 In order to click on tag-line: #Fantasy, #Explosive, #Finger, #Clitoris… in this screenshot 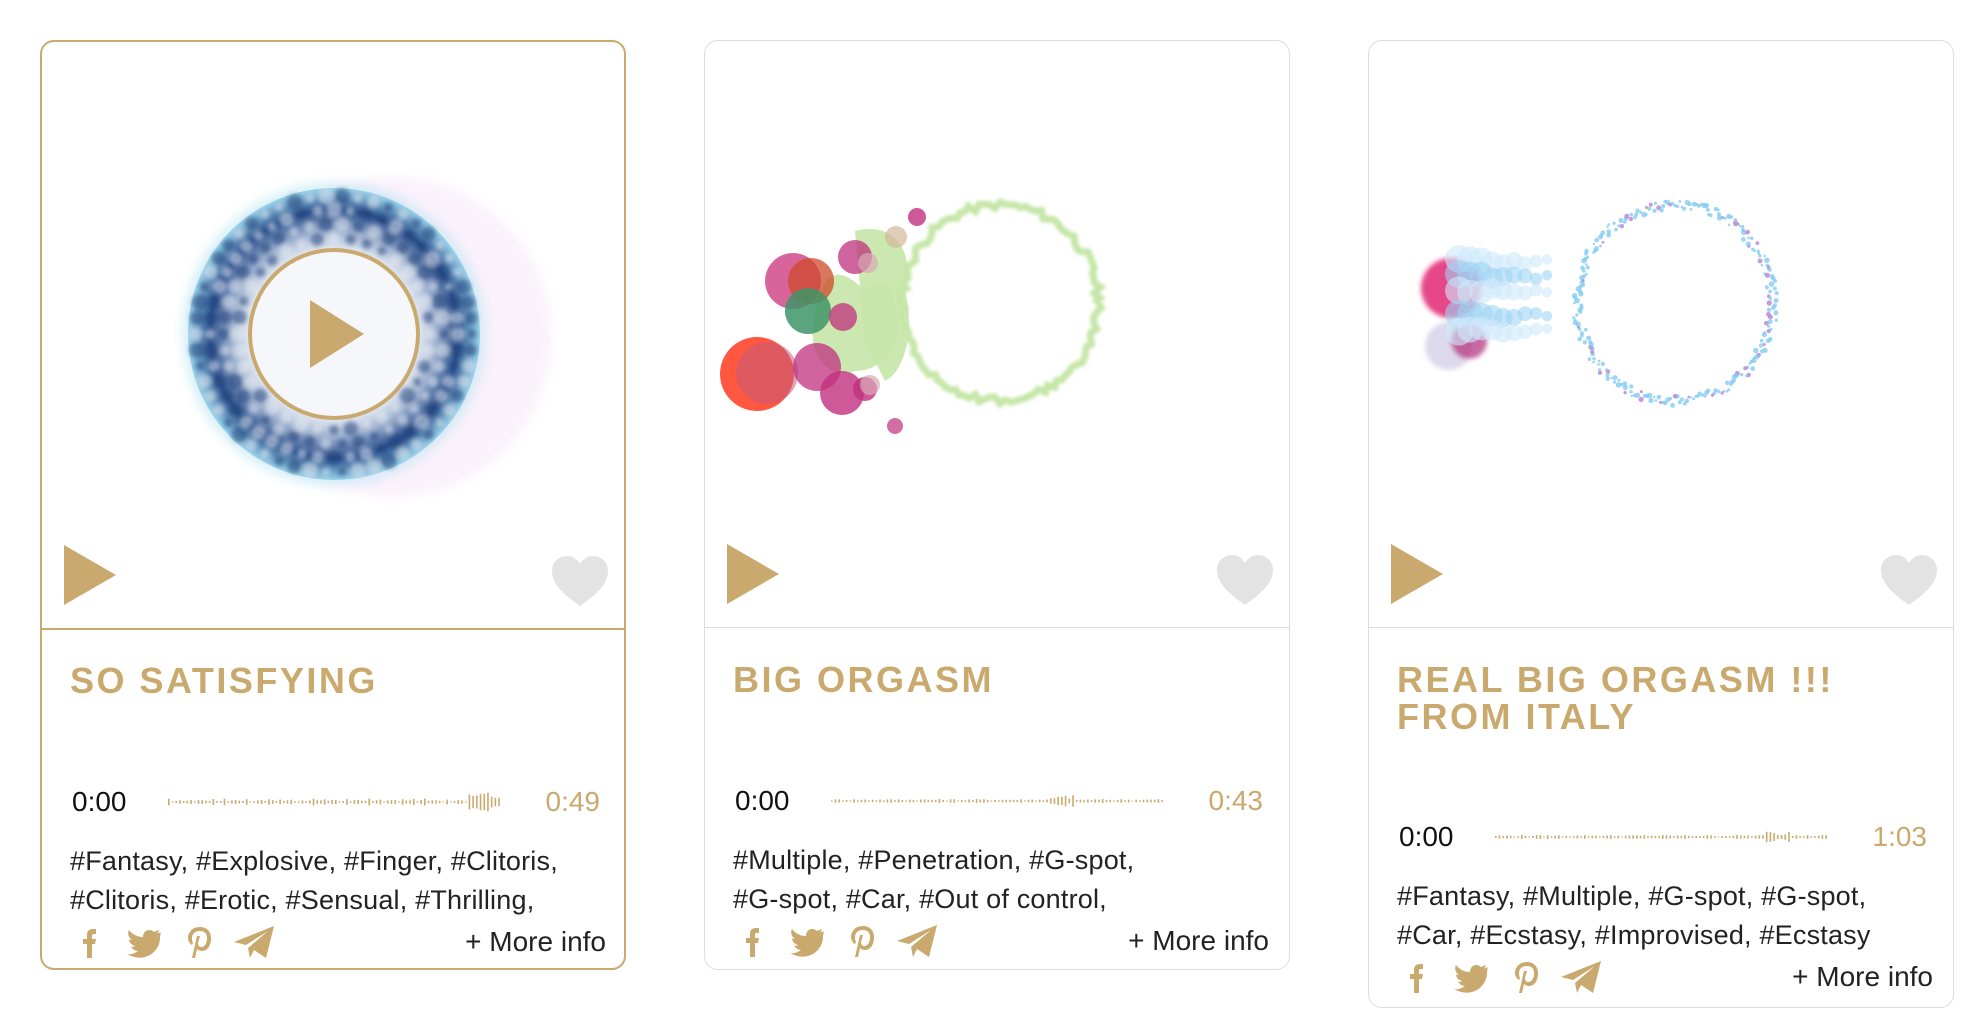, I will do `click(340, 861)`.